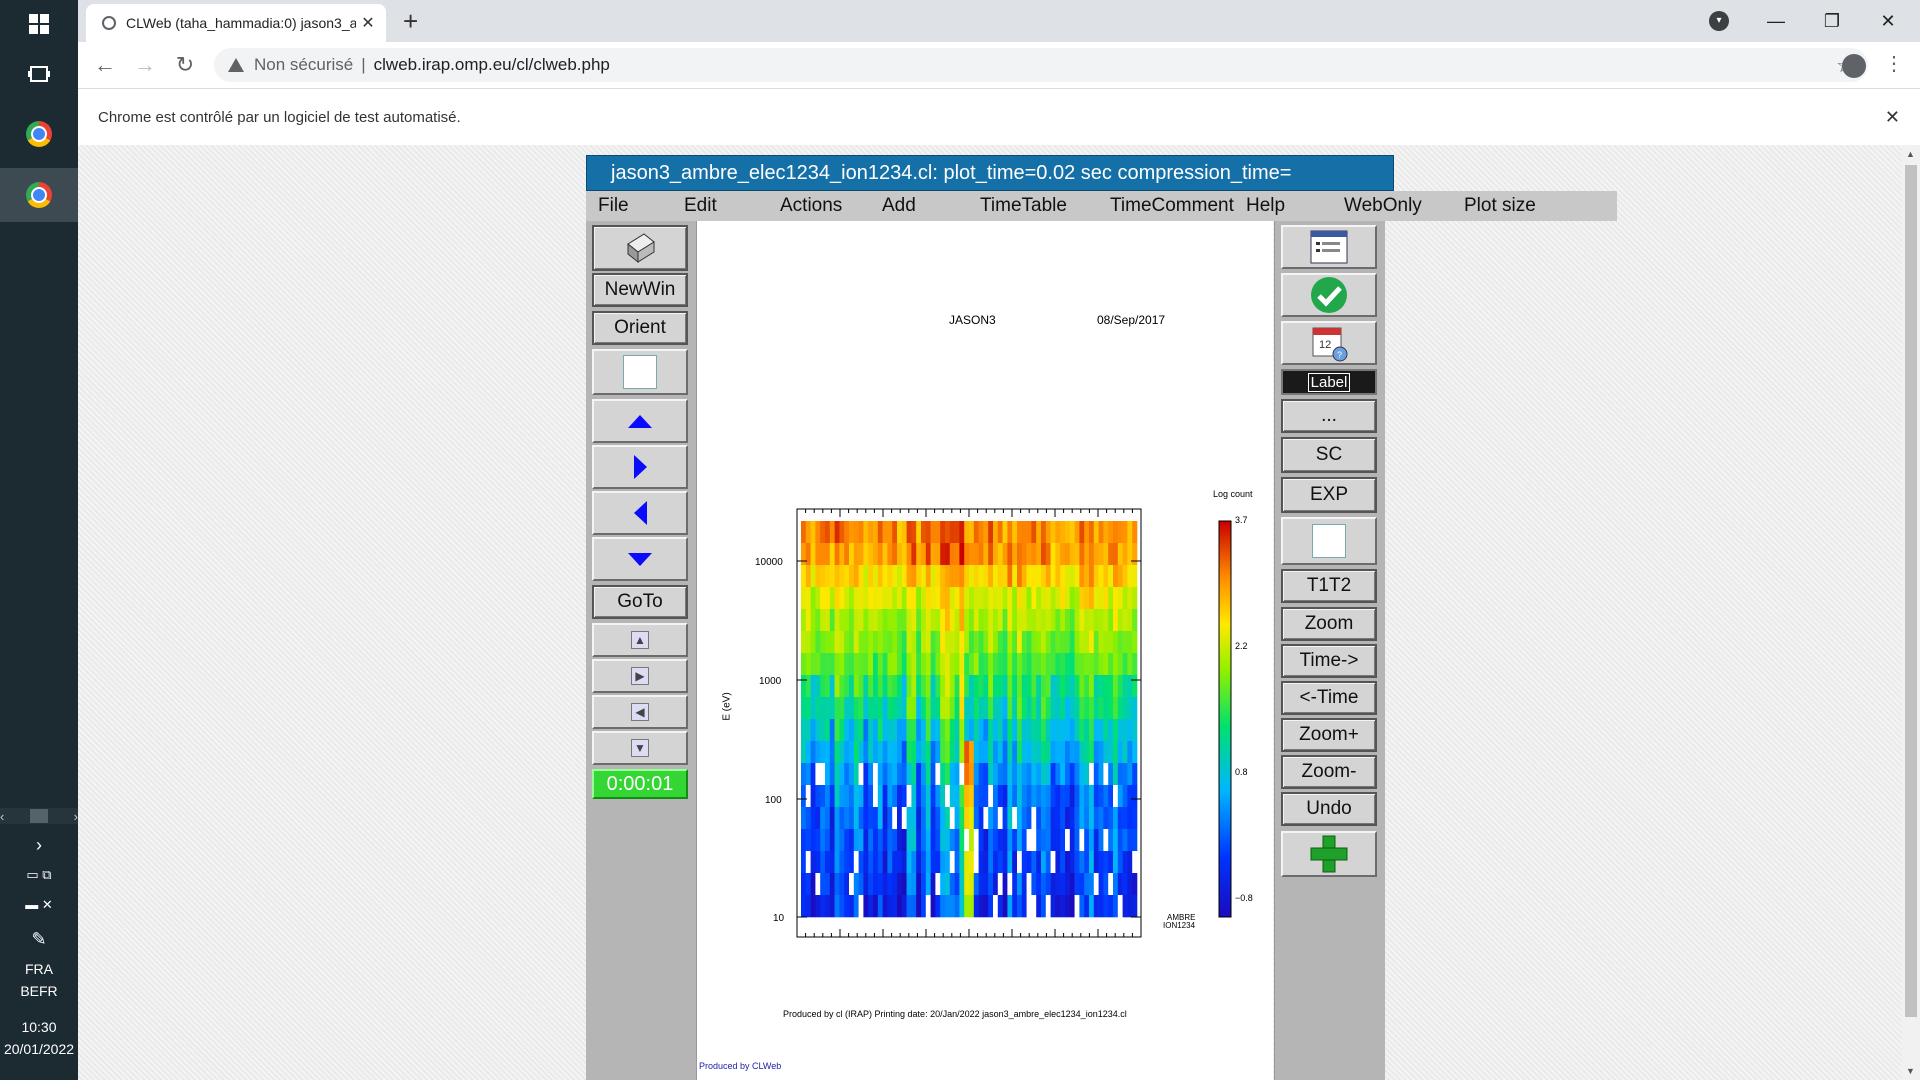  What do you see at coordinates (1383, 206) in the screenshot?
I see `menu-webonly: WebOnly` at bounding box center [1383, 206].